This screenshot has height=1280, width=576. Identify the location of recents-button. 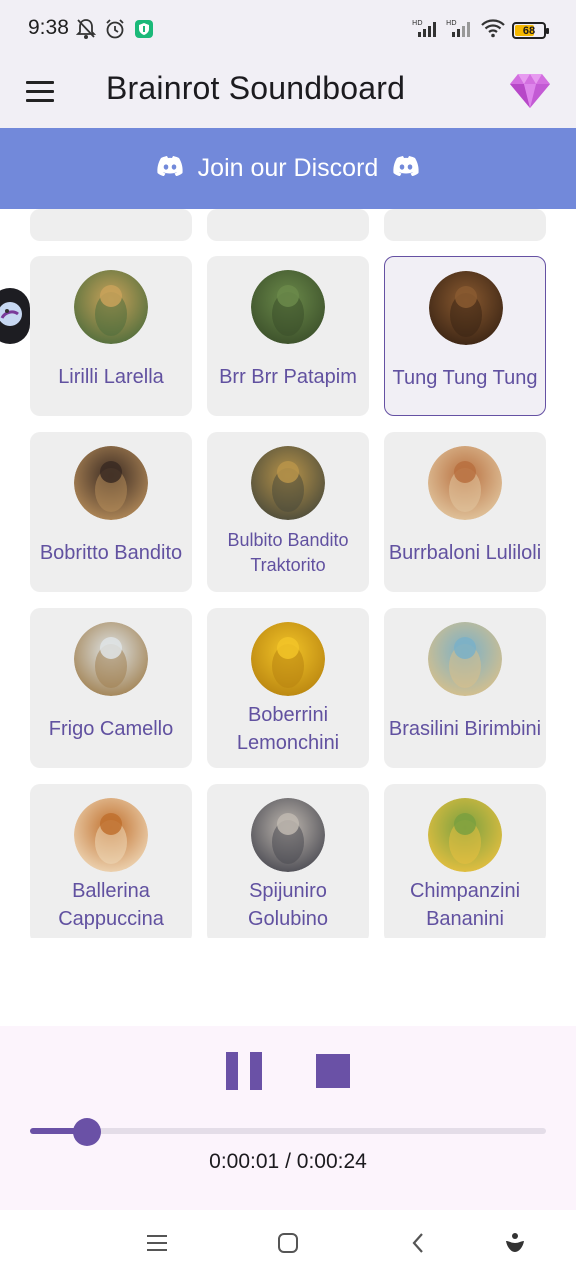
(157, 1245).